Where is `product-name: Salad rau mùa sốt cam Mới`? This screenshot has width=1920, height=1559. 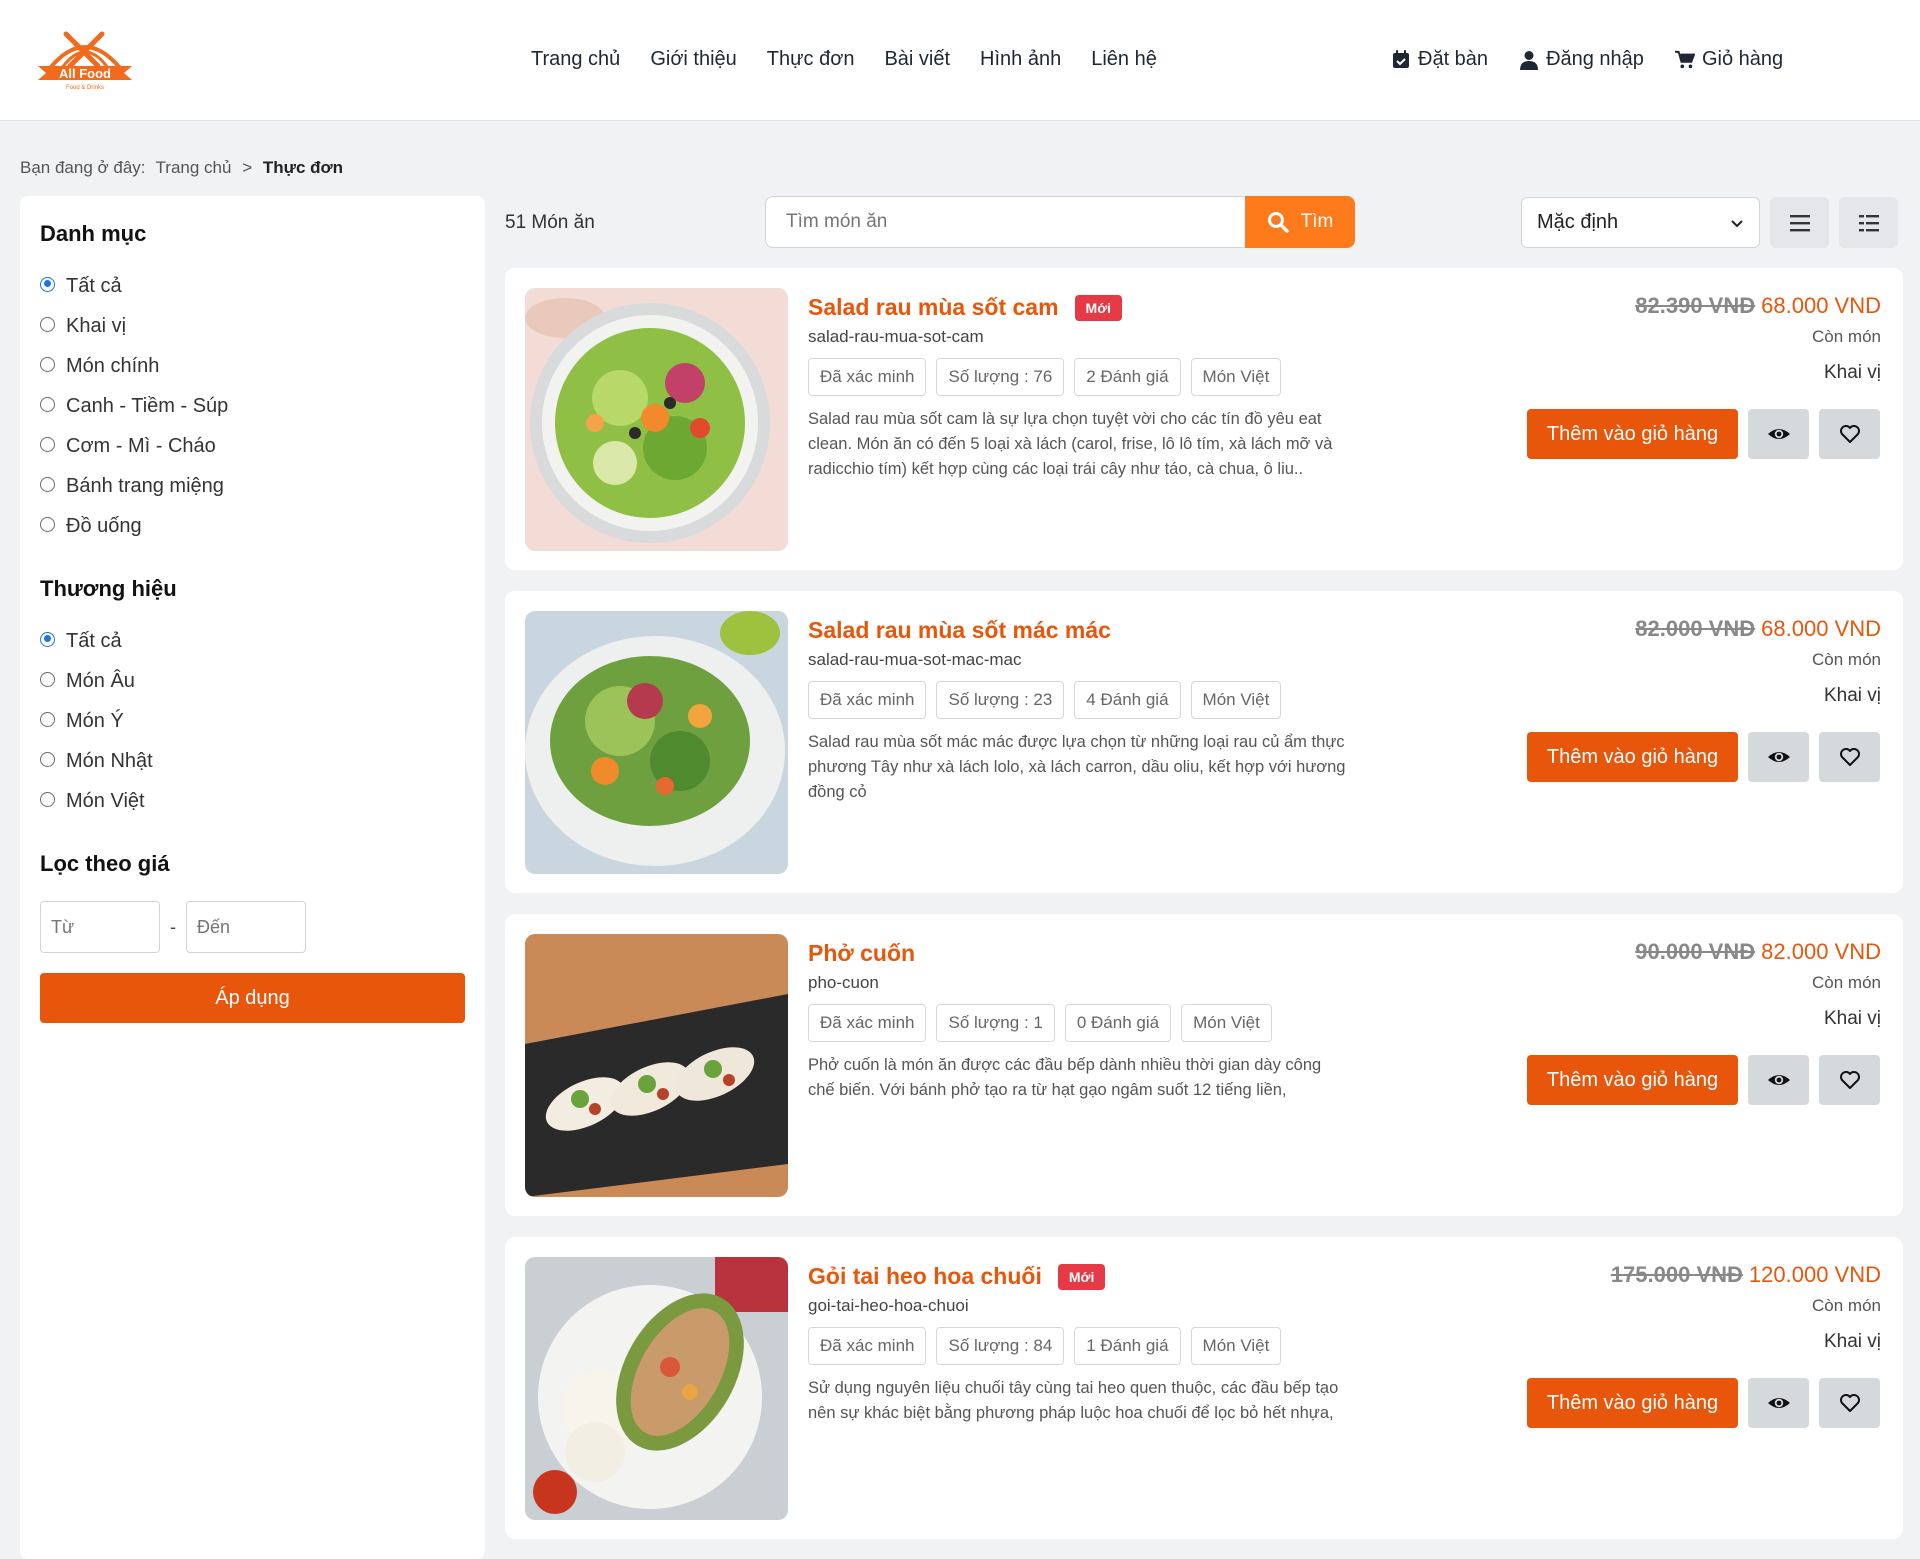 product-name: Salad rau mùa sốt cam Mới is located at coordinates (965, 307).